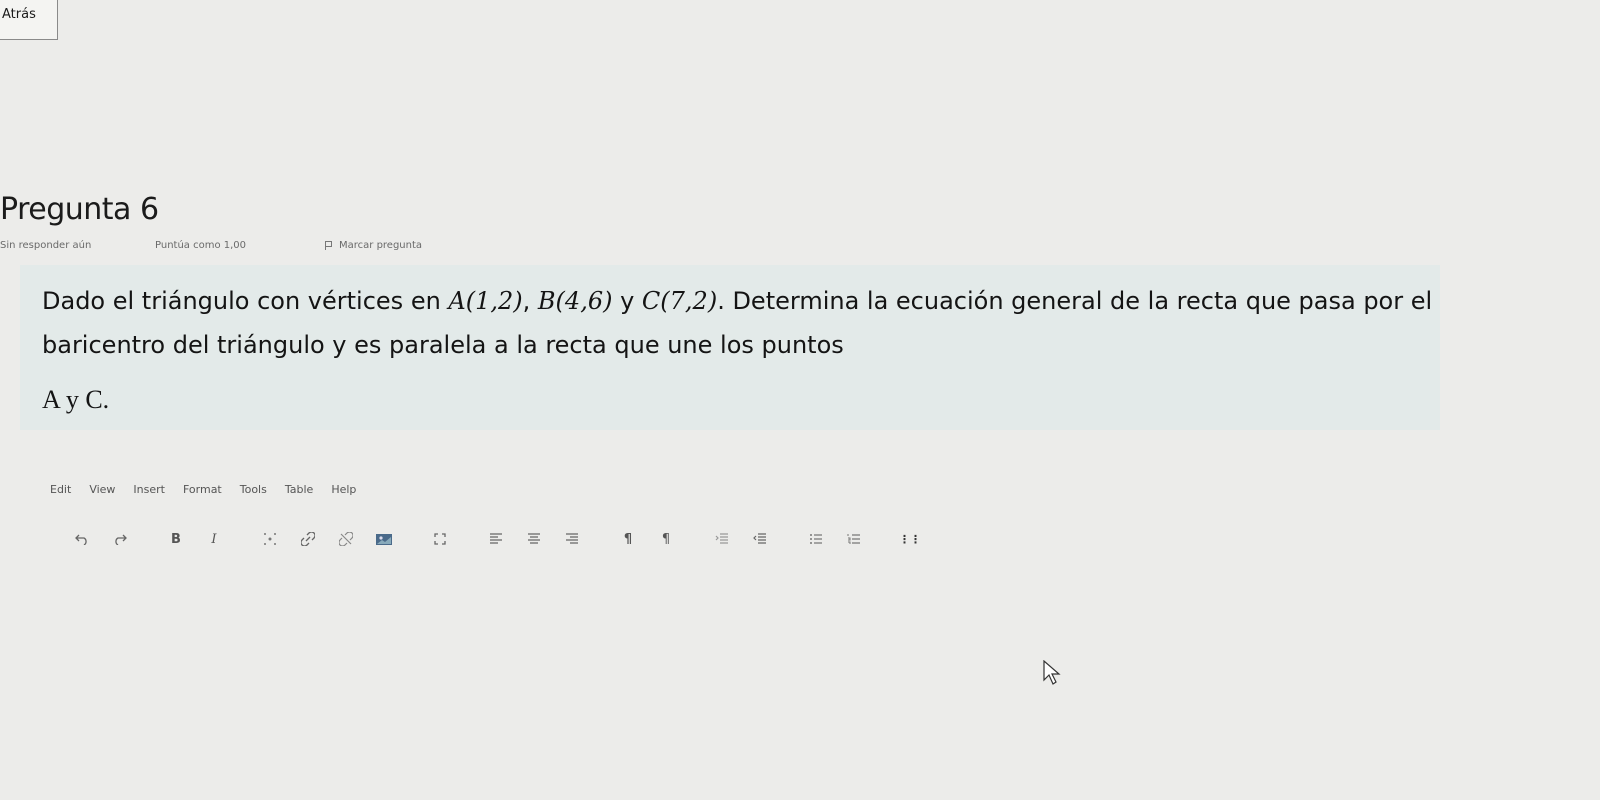 The image size is (1600, 800). What do you see at coordinates (82, 539) in the screenshot?
I see `undo-icon` at bounding box center [82, 539].